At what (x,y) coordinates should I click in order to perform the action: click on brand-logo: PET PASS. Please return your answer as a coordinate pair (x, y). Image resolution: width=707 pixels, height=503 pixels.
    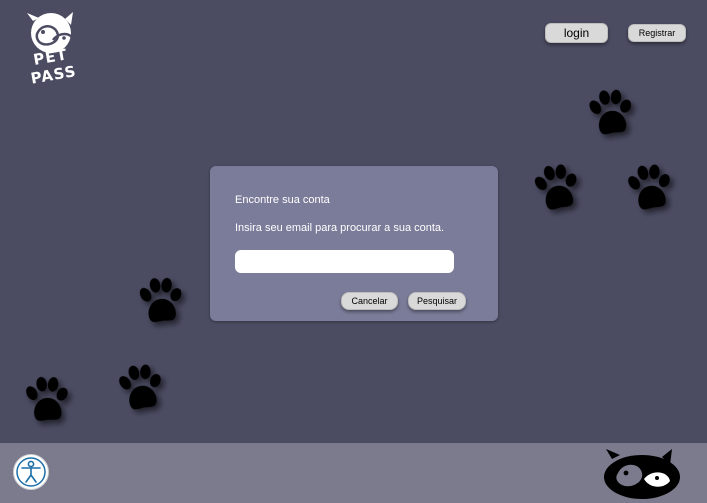
    Looking at the image, I should click on (52, 50).